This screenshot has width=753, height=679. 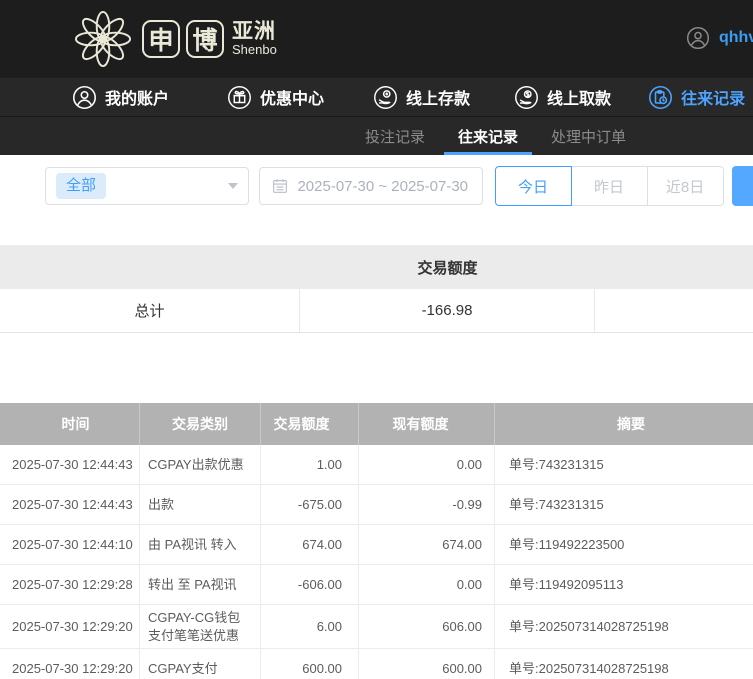 What do you see at coordinates (254, 50) in the screenshot?
I see `logo-subtitle: Shenbo` at bounding box center [254, 50].